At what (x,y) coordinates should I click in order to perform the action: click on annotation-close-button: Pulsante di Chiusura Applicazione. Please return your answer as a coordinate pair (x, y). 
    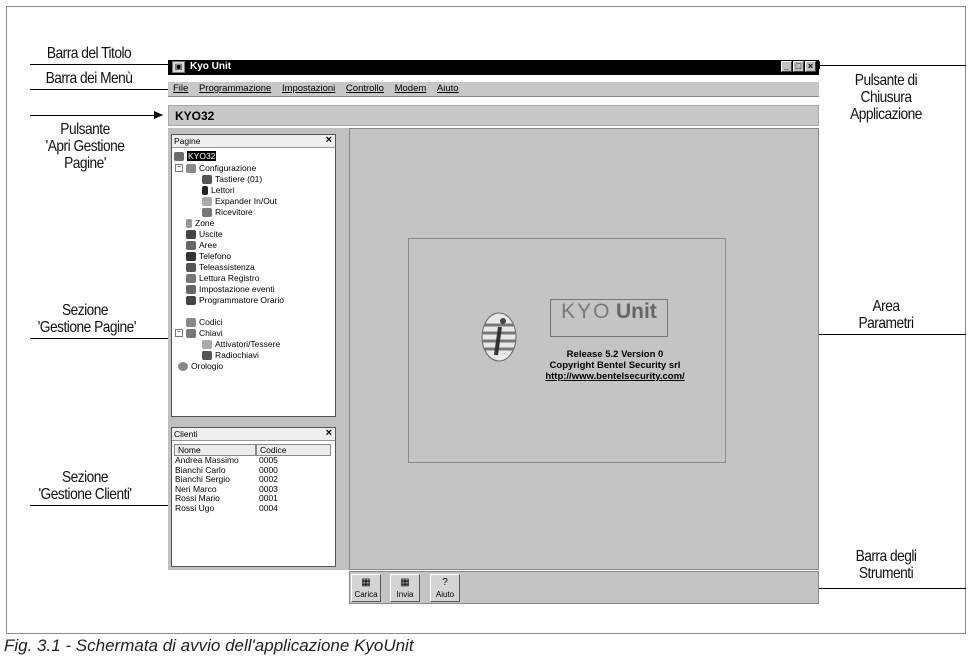
    Looking at the image, I should click on (886, 97).